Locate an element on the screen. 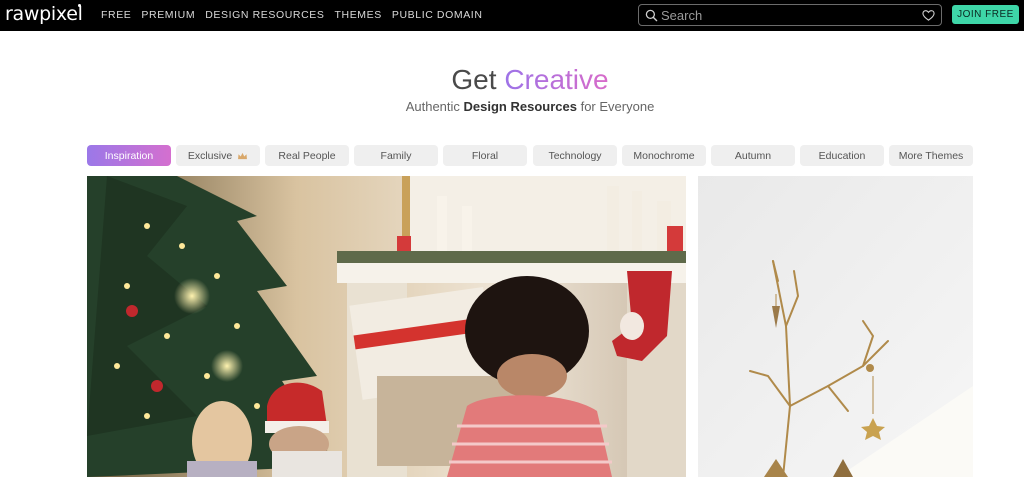  tab-label: Real People is located at coordinates (307, 155).